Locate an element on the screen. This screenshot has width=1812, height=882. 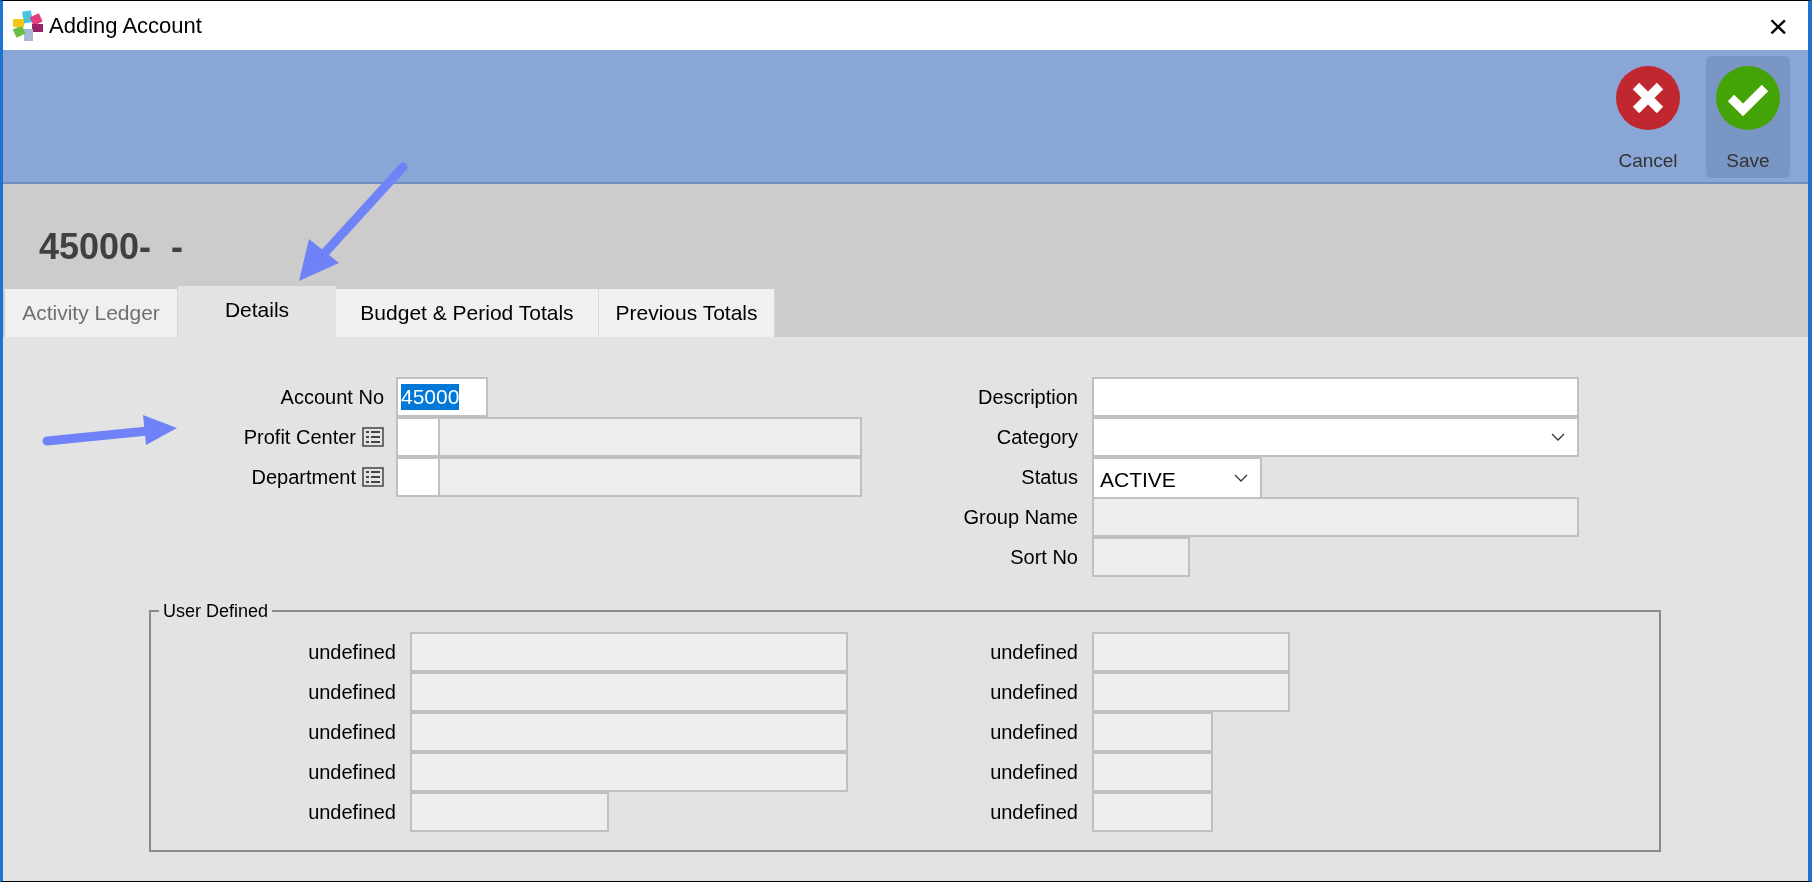
field-label: Account No is located at coordinates (332, 397).